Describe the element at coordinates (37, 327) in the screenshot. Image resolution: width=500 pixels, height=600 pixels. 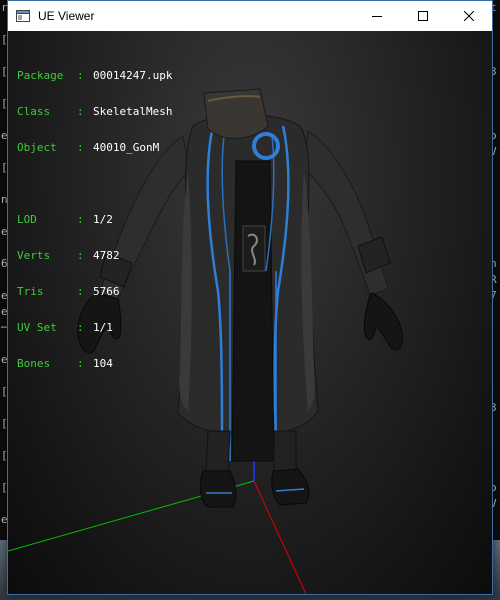
I see `info-label-uvset: UV Set` at that location.